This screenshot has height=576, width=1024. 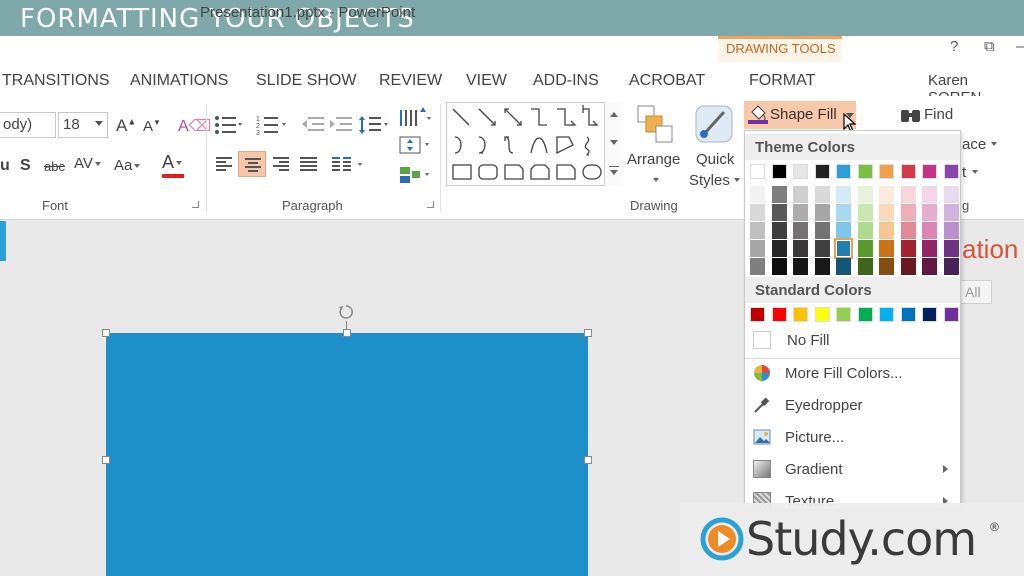 I want to click on resize-handle-w, so click(x=106, y=460).